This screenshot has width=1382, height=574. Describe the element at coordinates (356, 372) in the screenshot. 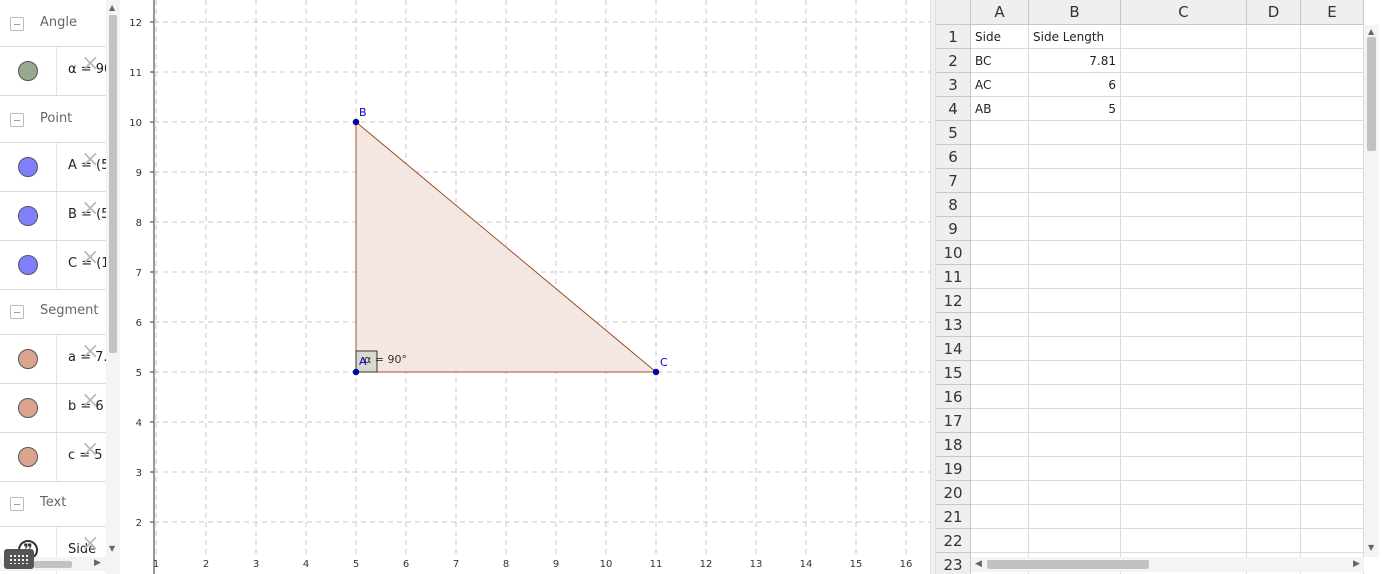

I see `point-a` at that location.